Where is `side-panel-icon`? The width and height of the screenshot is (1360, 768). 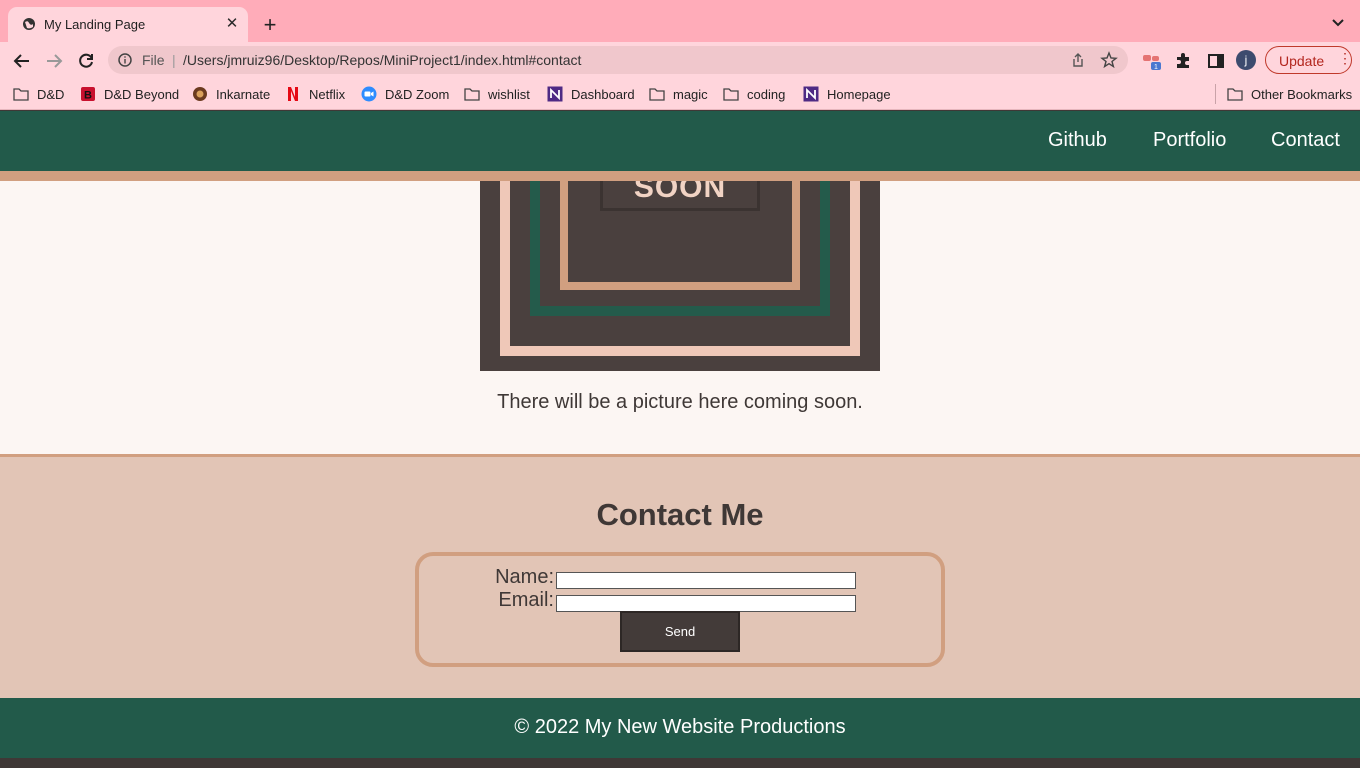
side-panel-icon is located at coordinates (1216, 61).